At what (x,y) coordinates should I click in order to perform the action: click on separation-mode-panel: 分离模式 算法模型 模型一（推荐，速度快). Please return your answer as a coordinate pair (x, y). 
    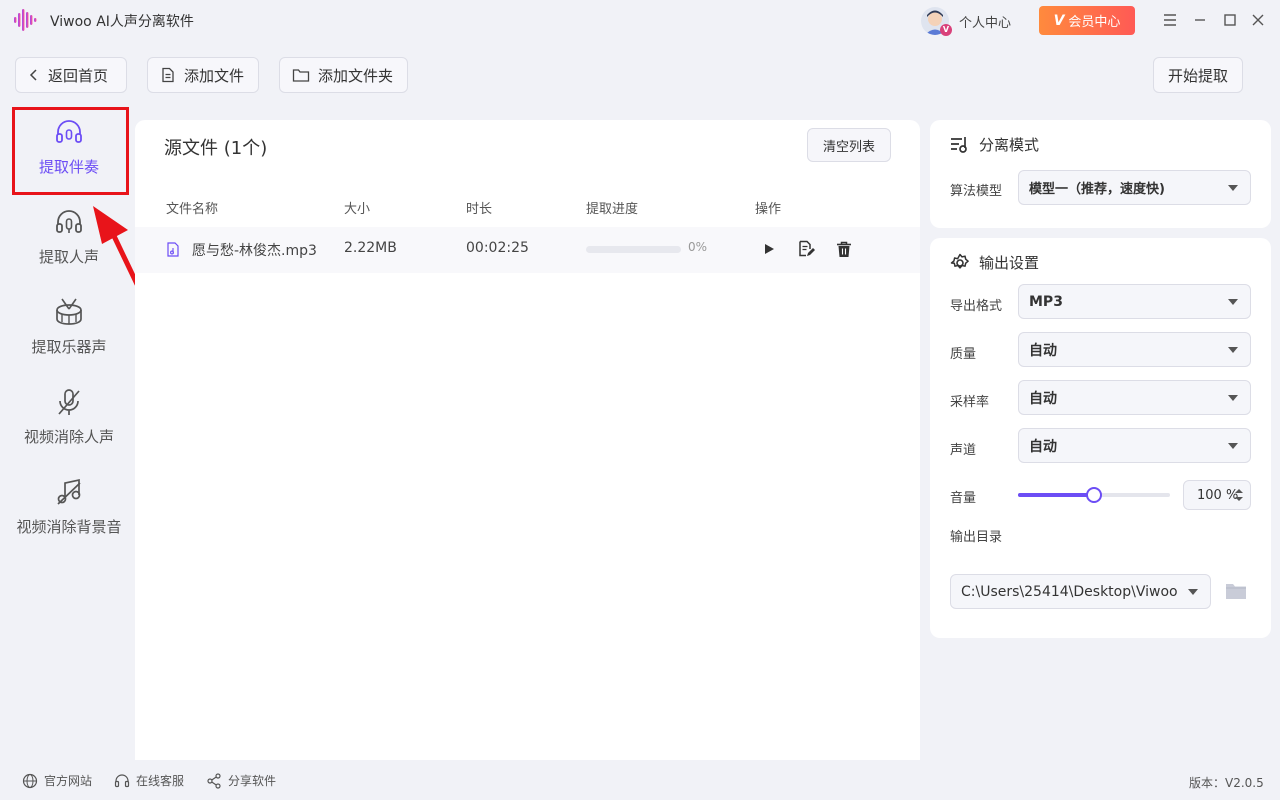
    Looking at the image, I should click on (1100, 174).